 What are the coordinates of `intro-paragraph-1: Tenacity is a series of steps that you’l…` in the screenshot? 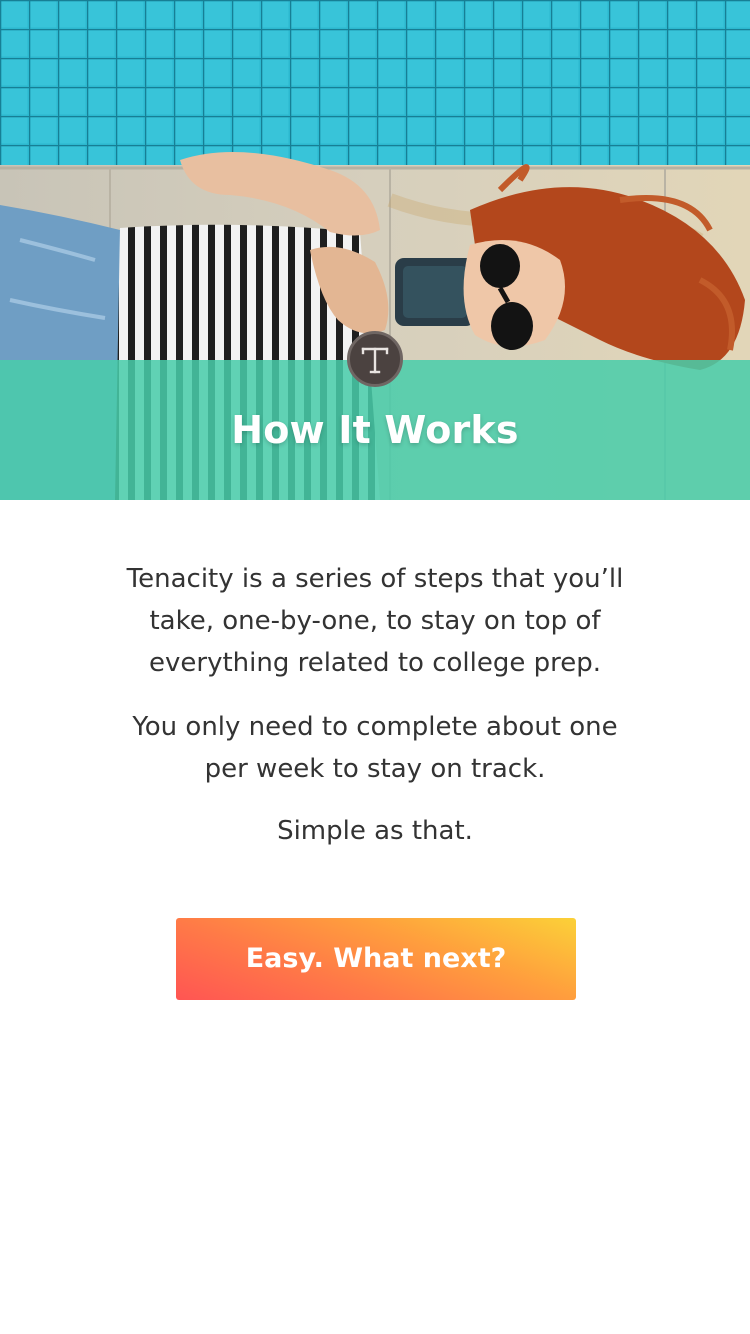 It's located at (375, 621).